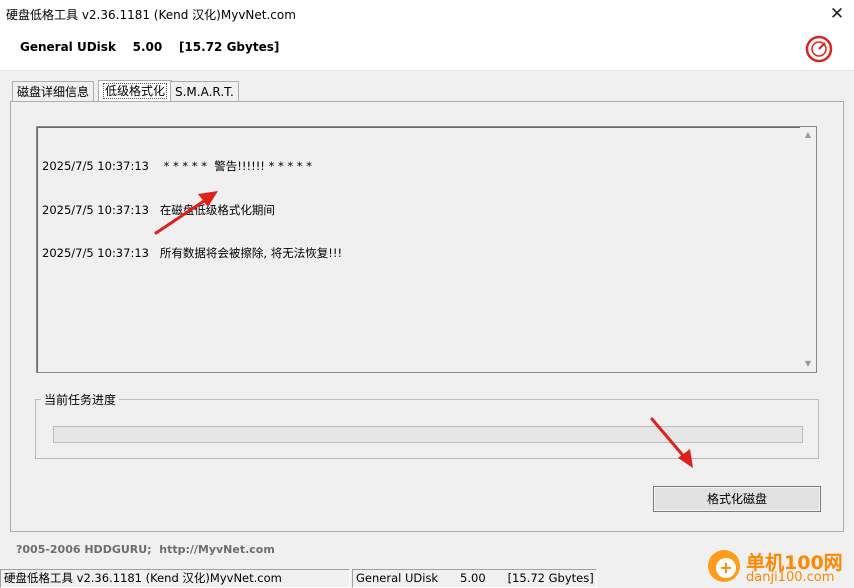 Image resolution: width=854 pixels, height=588 pixels. What do you see at coordinates (724, 566) in the screenshot?
I see `watermark-logo-icon: +` at bounding box center [724, 566].